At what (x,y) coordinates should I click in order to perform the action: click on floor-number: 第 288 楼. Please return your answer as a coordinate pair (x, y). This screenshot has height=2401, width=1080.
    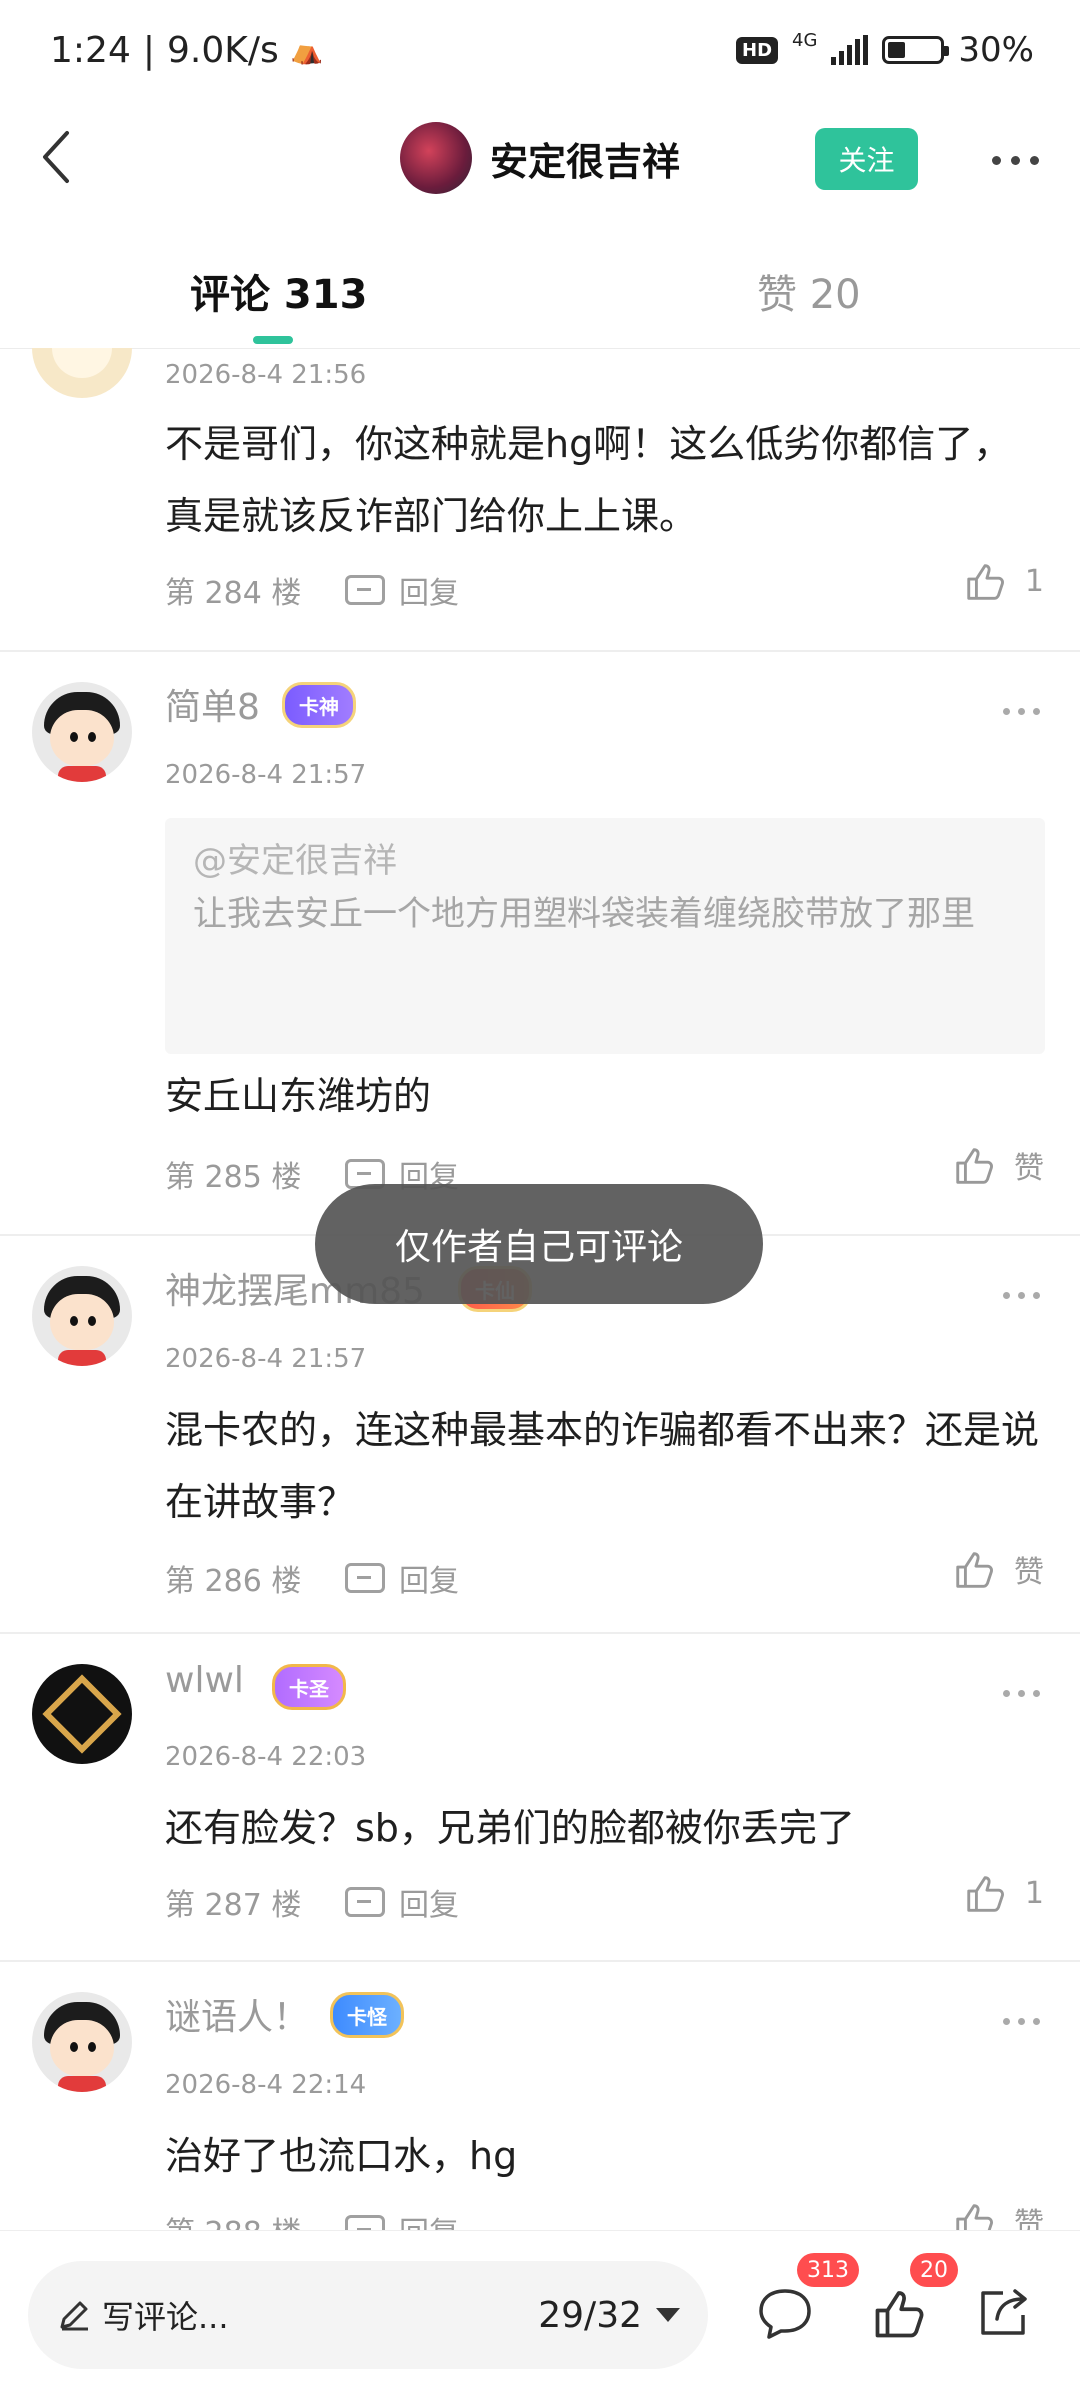
    Looking at the image, I should click on (233, 2219).